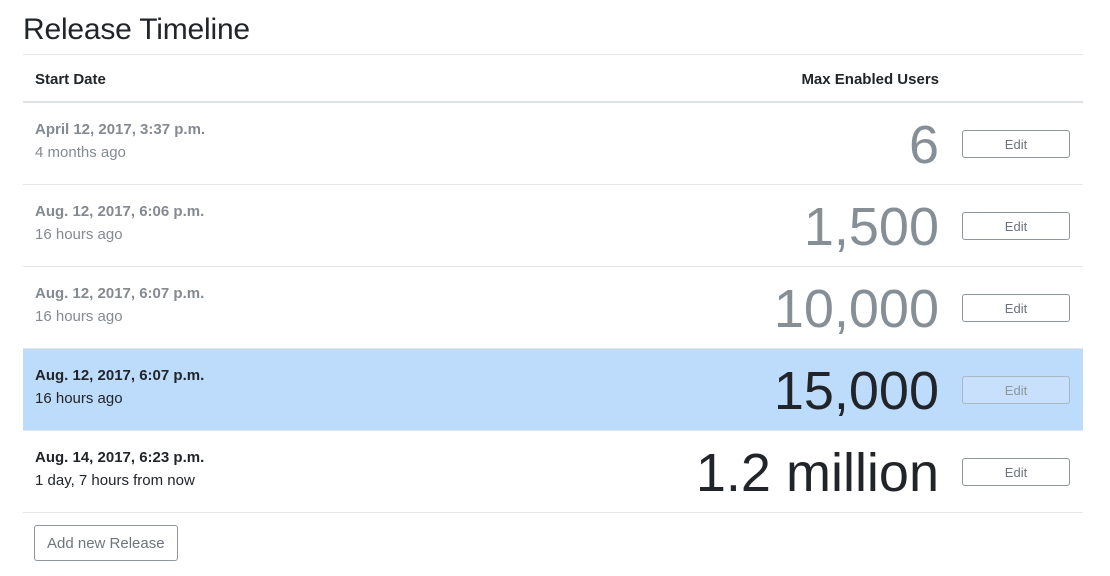 This screenshot has height=576, width=1110. What do you see at coordinates (106, 543) in the screenshot?
I see `add-new-release-button: Add new Release` at bounding box center [106, 543].